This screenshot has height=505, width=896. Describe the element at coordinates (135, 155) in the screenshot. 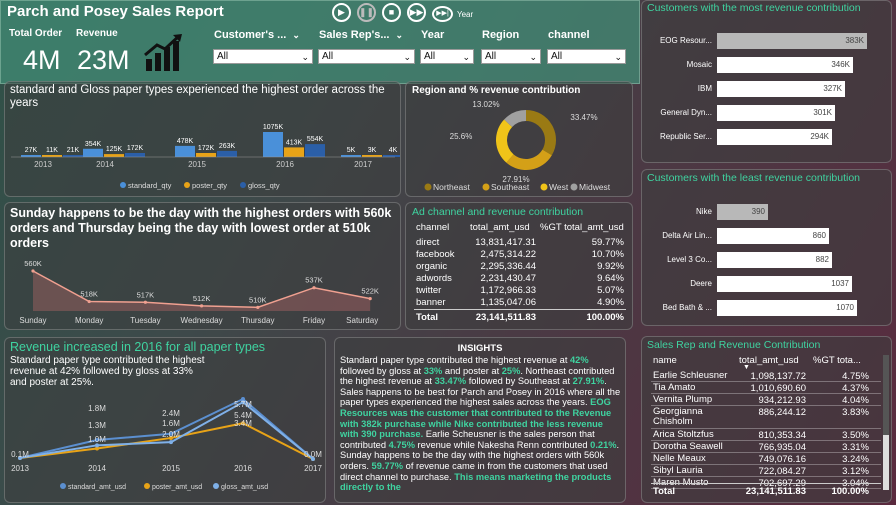

I see `bar-gloss_qty-2014` at that location.